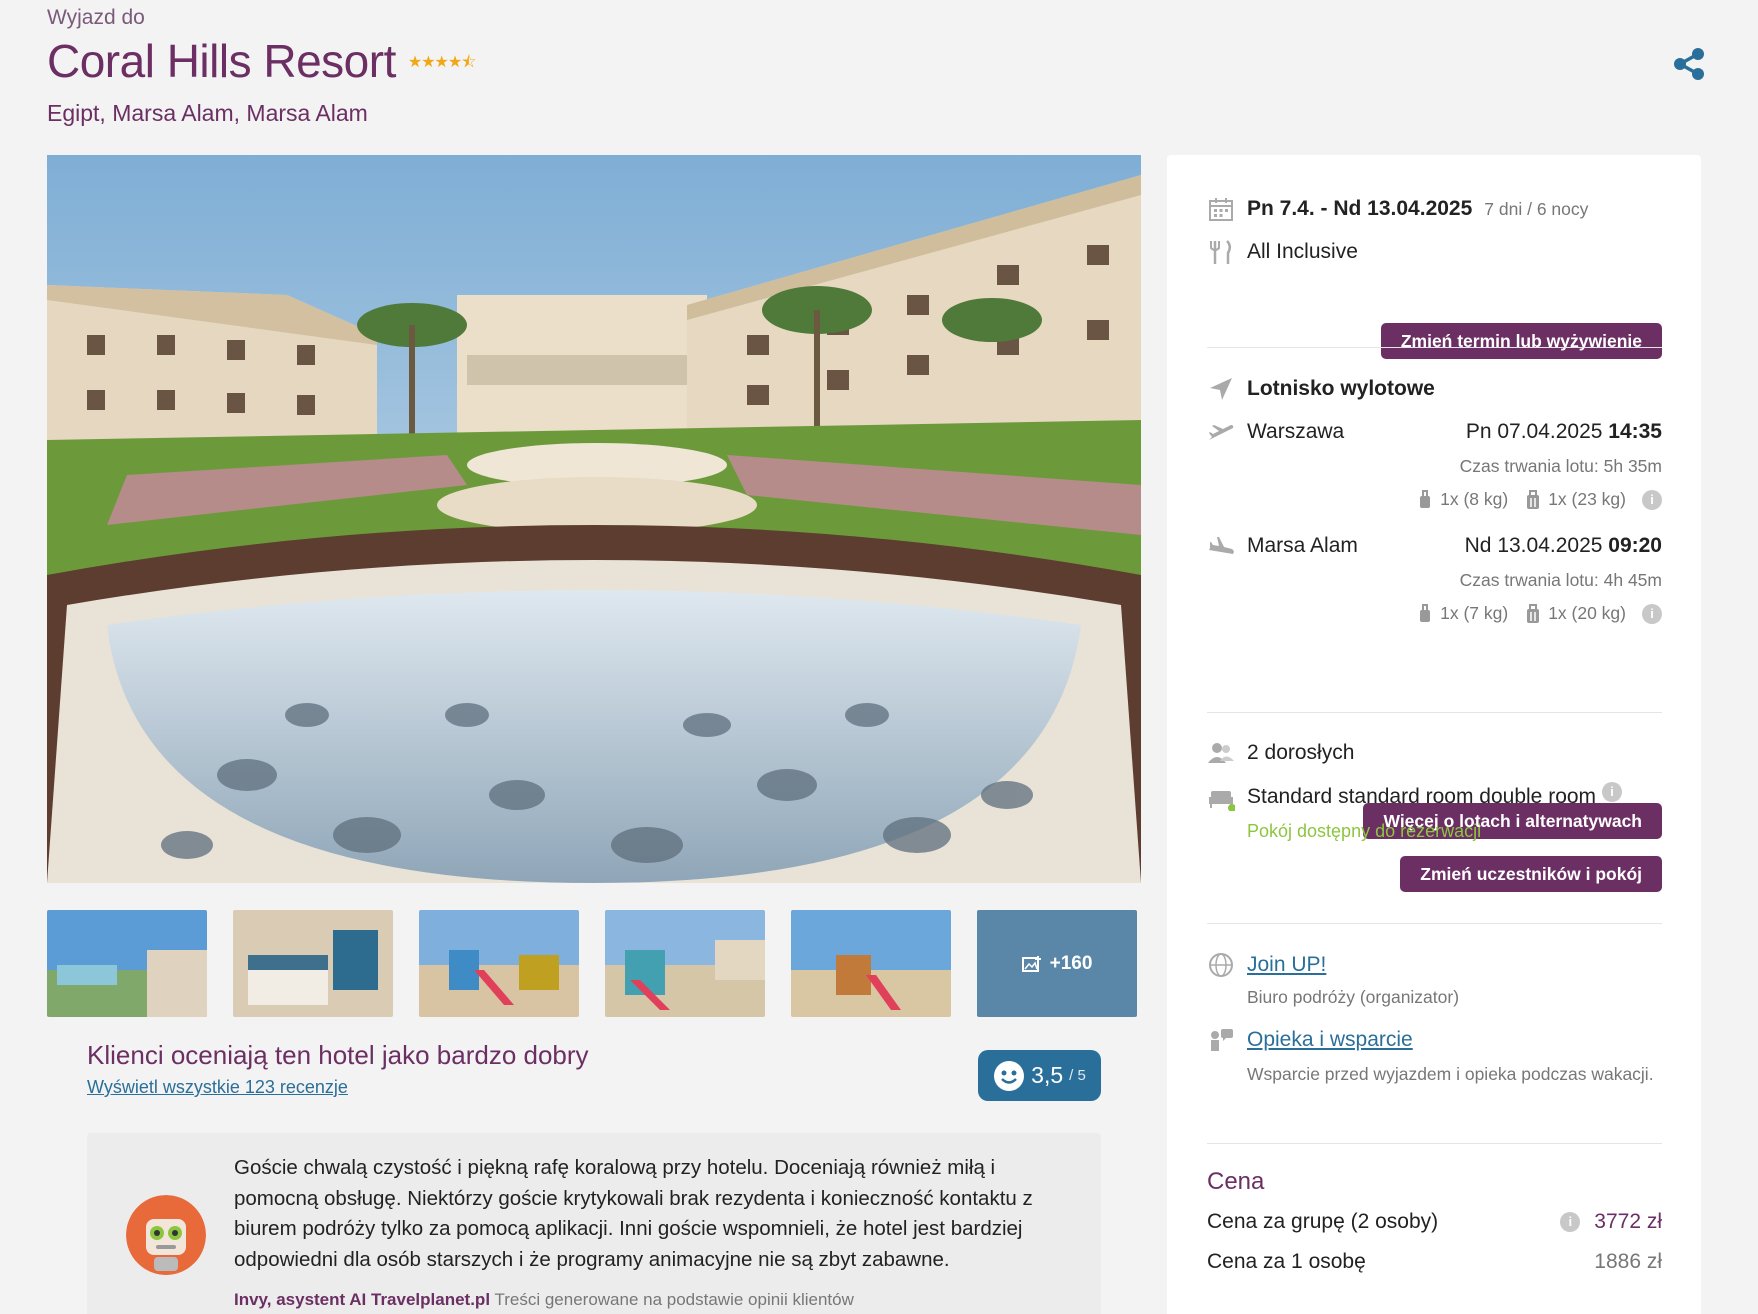 This screenshot has height=1314, width=1758. I want to click on outbound-time: 14:35, so click(1635, 431).